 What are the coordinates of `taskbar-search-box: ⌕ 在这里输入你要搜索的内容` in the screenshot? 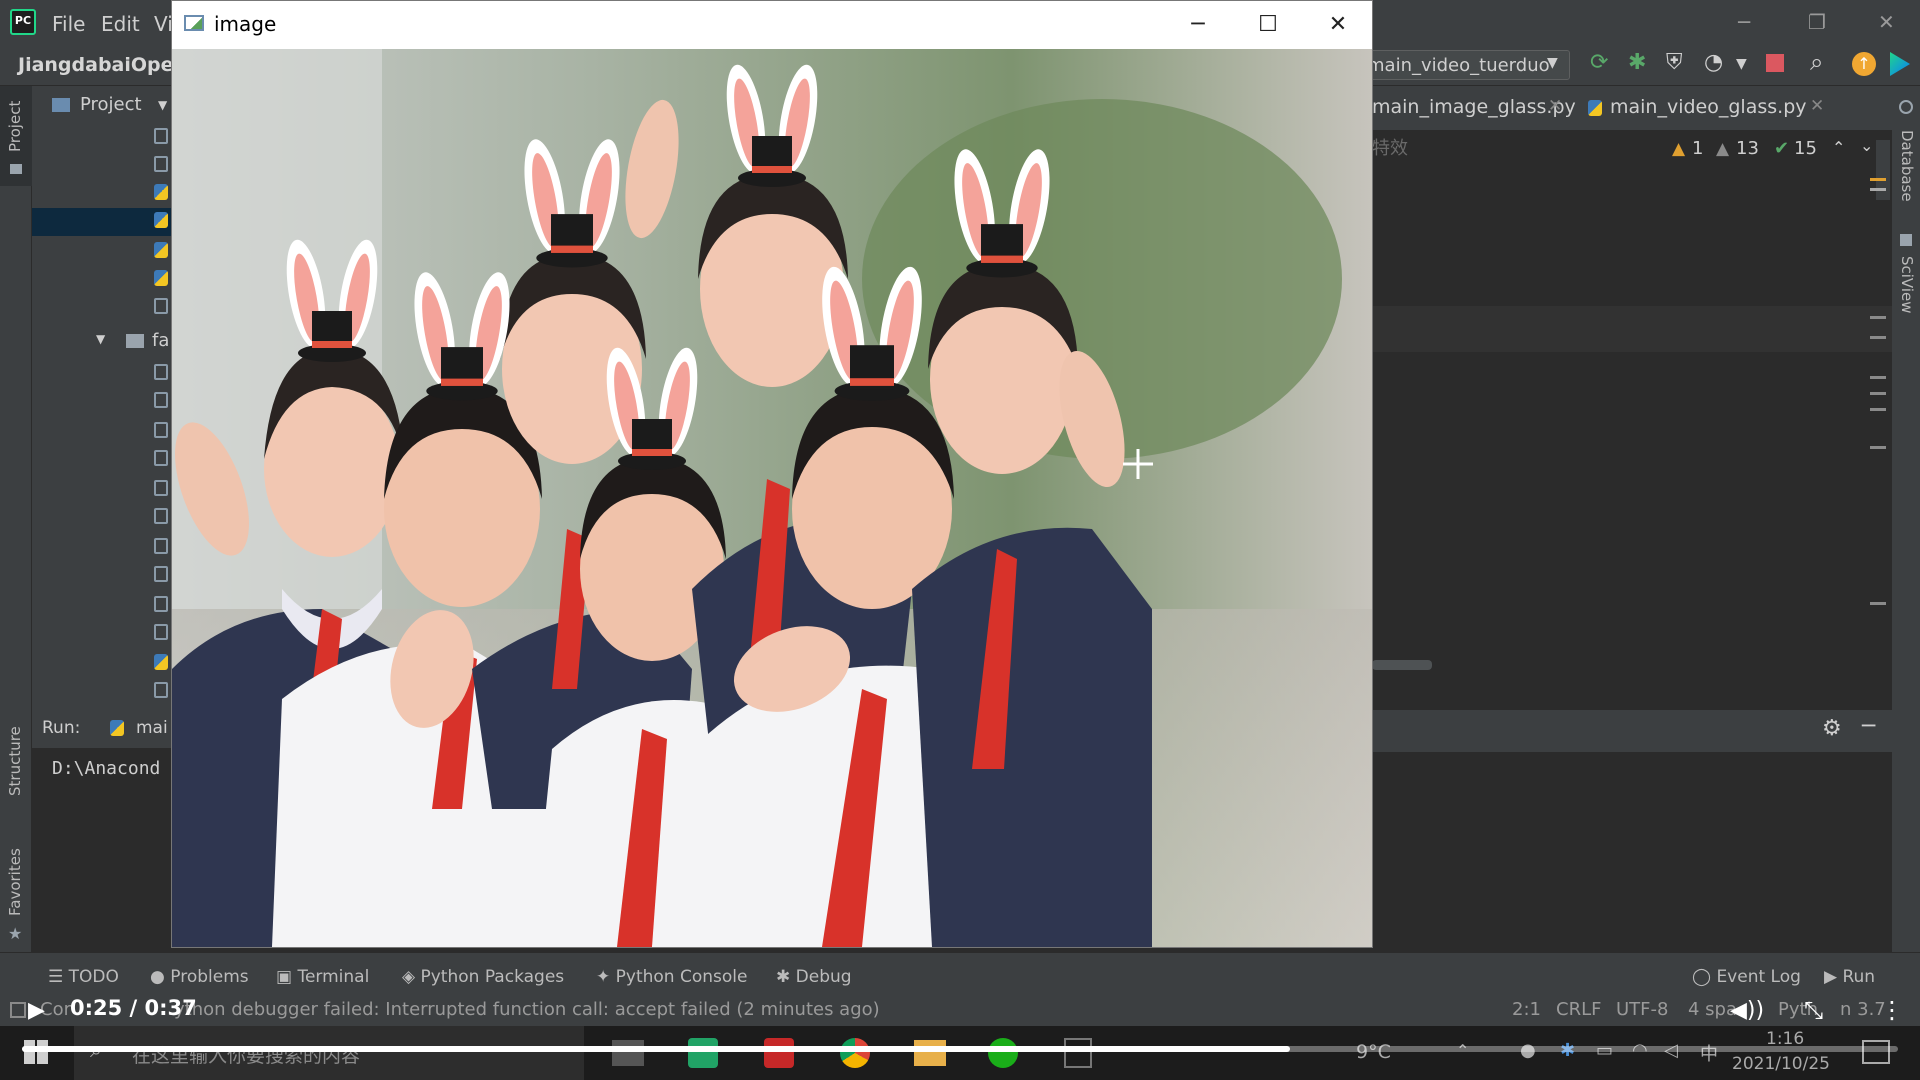 It's located at (329, 1053).